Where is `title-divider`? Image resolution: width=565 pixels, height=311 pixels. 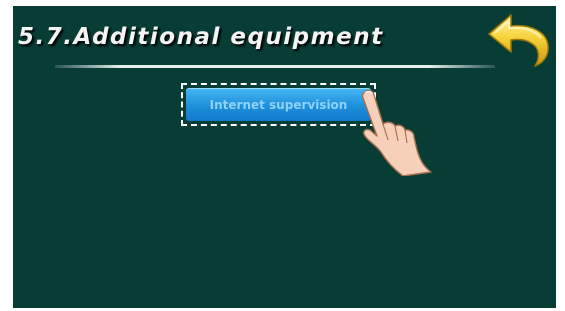 title-divider is located at coordinates (275, 66).